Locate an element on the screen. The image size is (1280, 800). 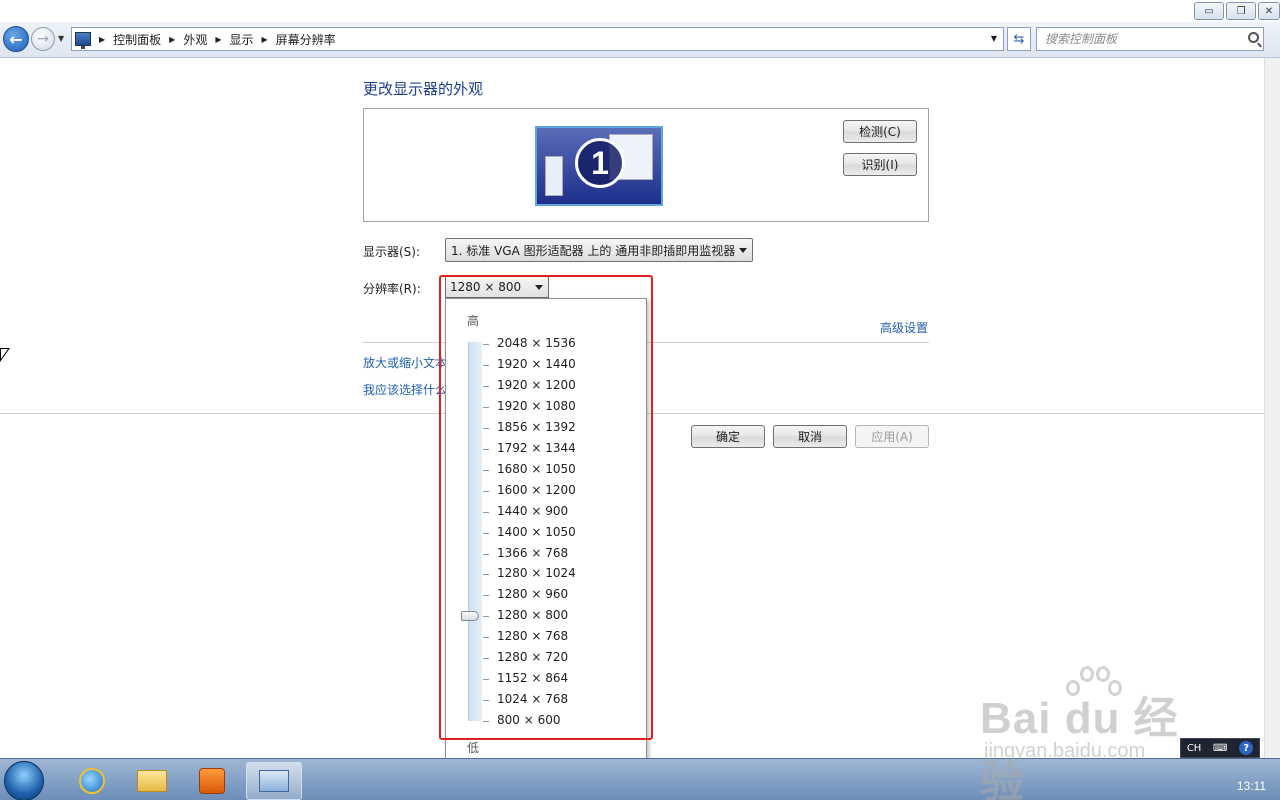
recent-pages-dropdown: ▼ is located at coordinates (61, 38).